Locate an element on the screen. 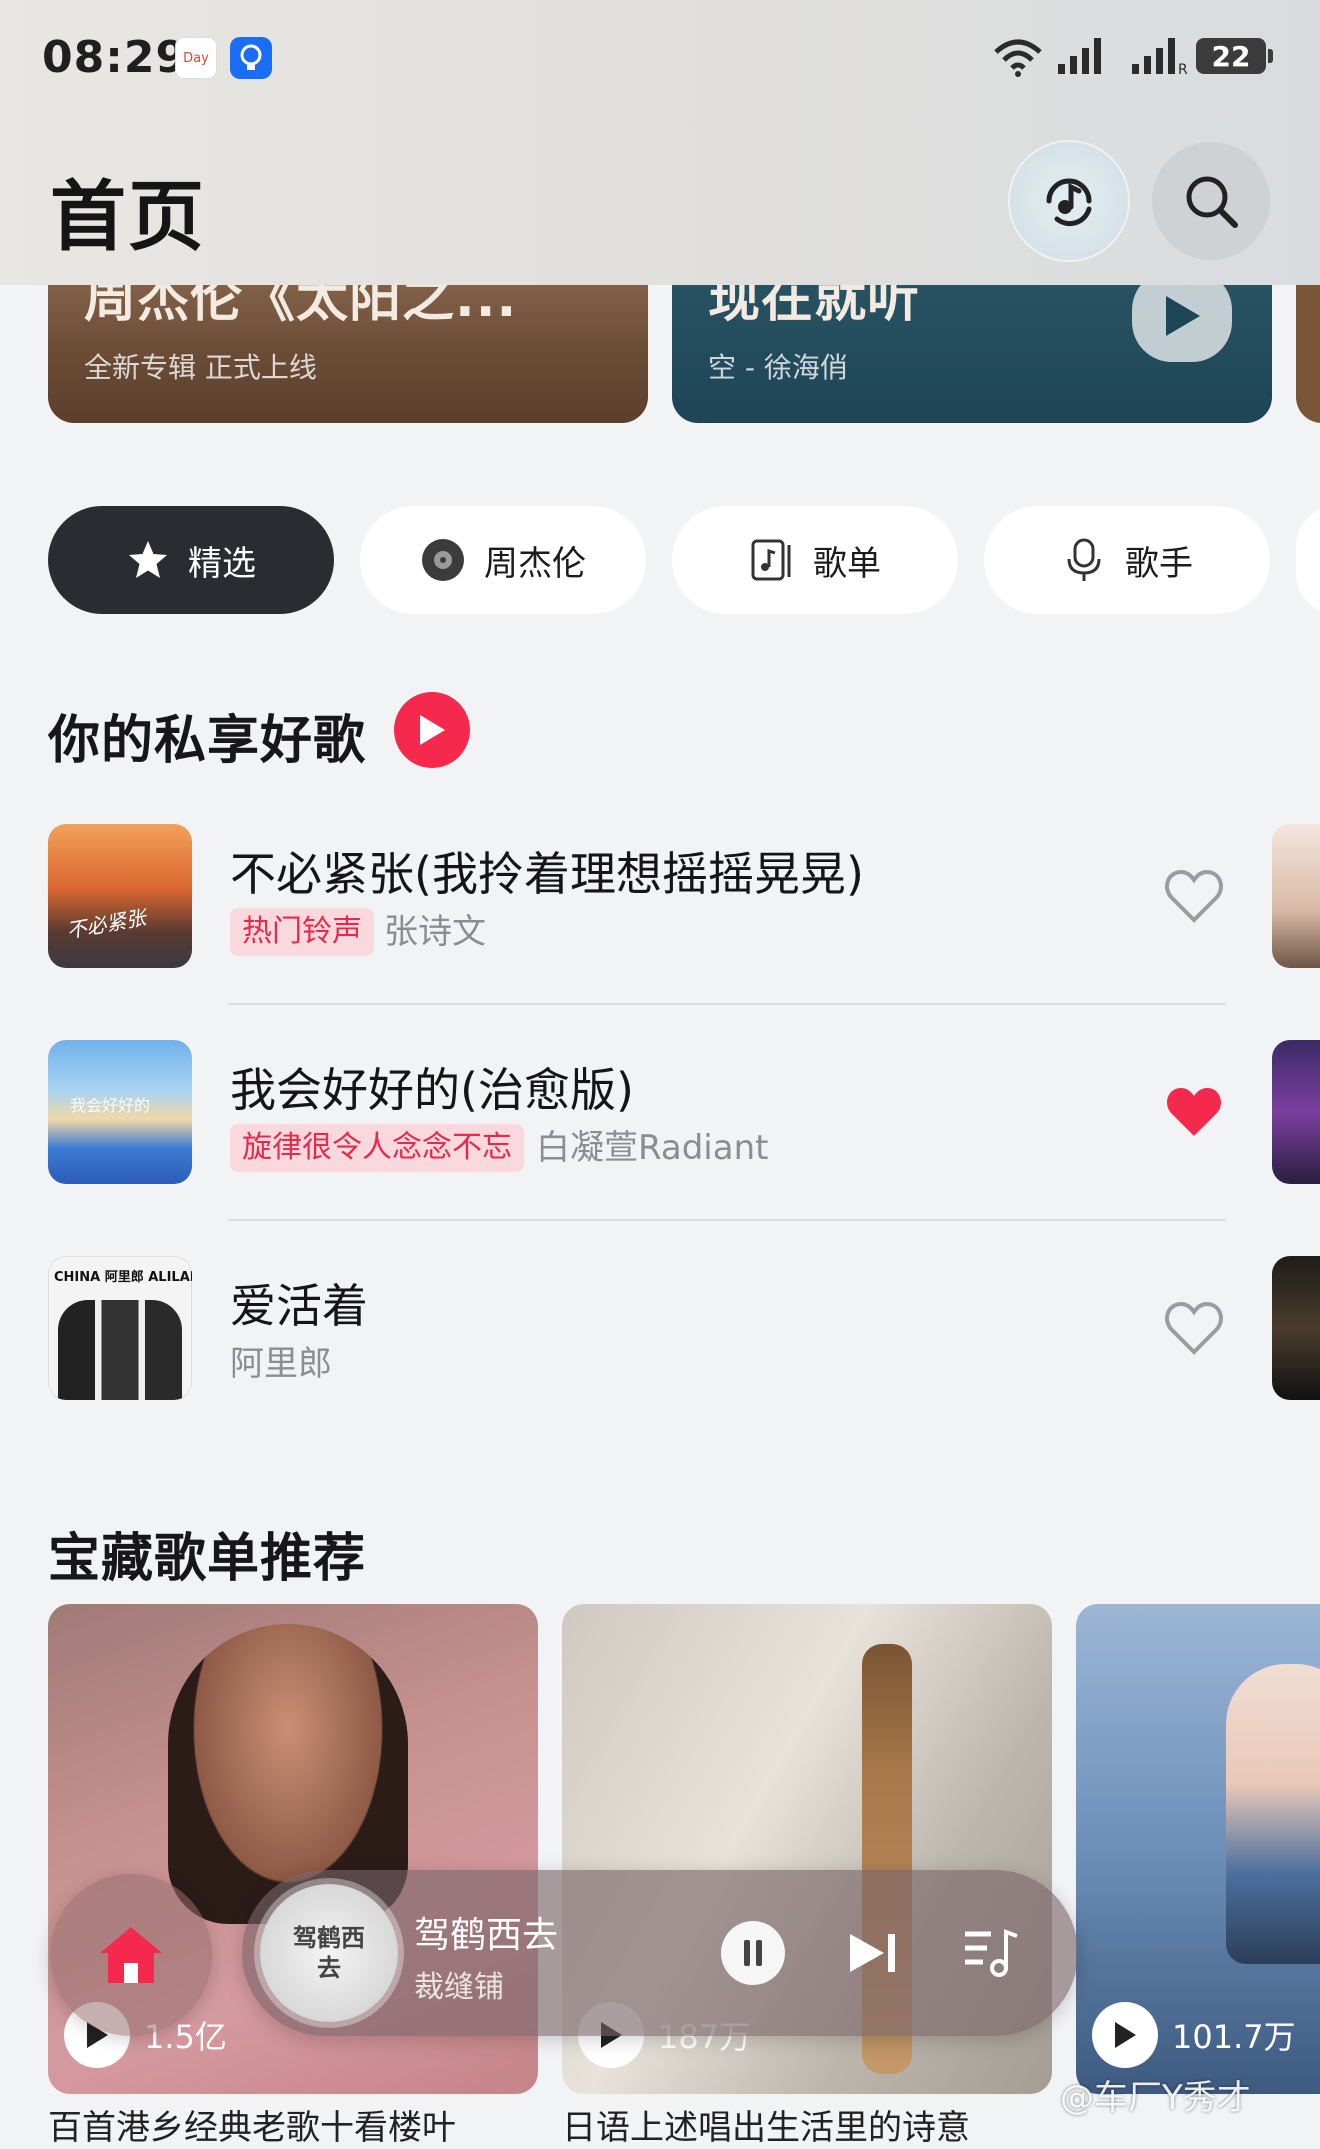 Image resolution: width=1320 pixels, height=2149 pixels. chip-jay-chou: 周杰伦 is located at coordinates (503, 560).